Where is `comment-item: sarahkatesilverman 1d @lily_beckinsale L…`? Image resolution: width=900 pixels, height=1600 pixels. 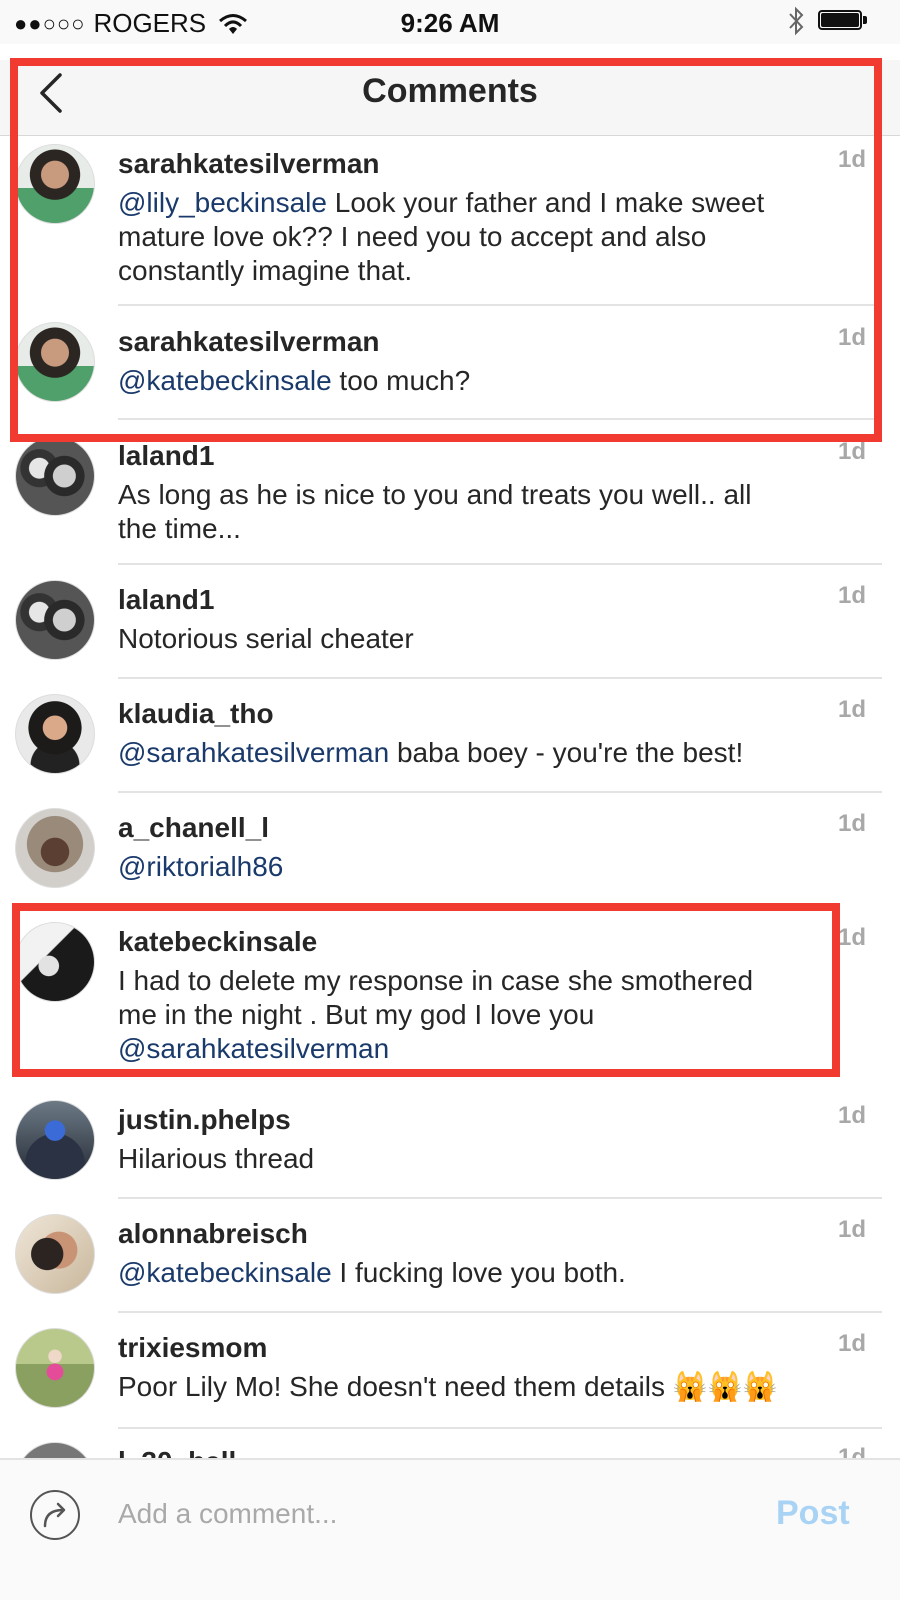 comment-item: sarahkatesilverman 1d @lily_beckinsale L… is located at coordinates (450, 224).